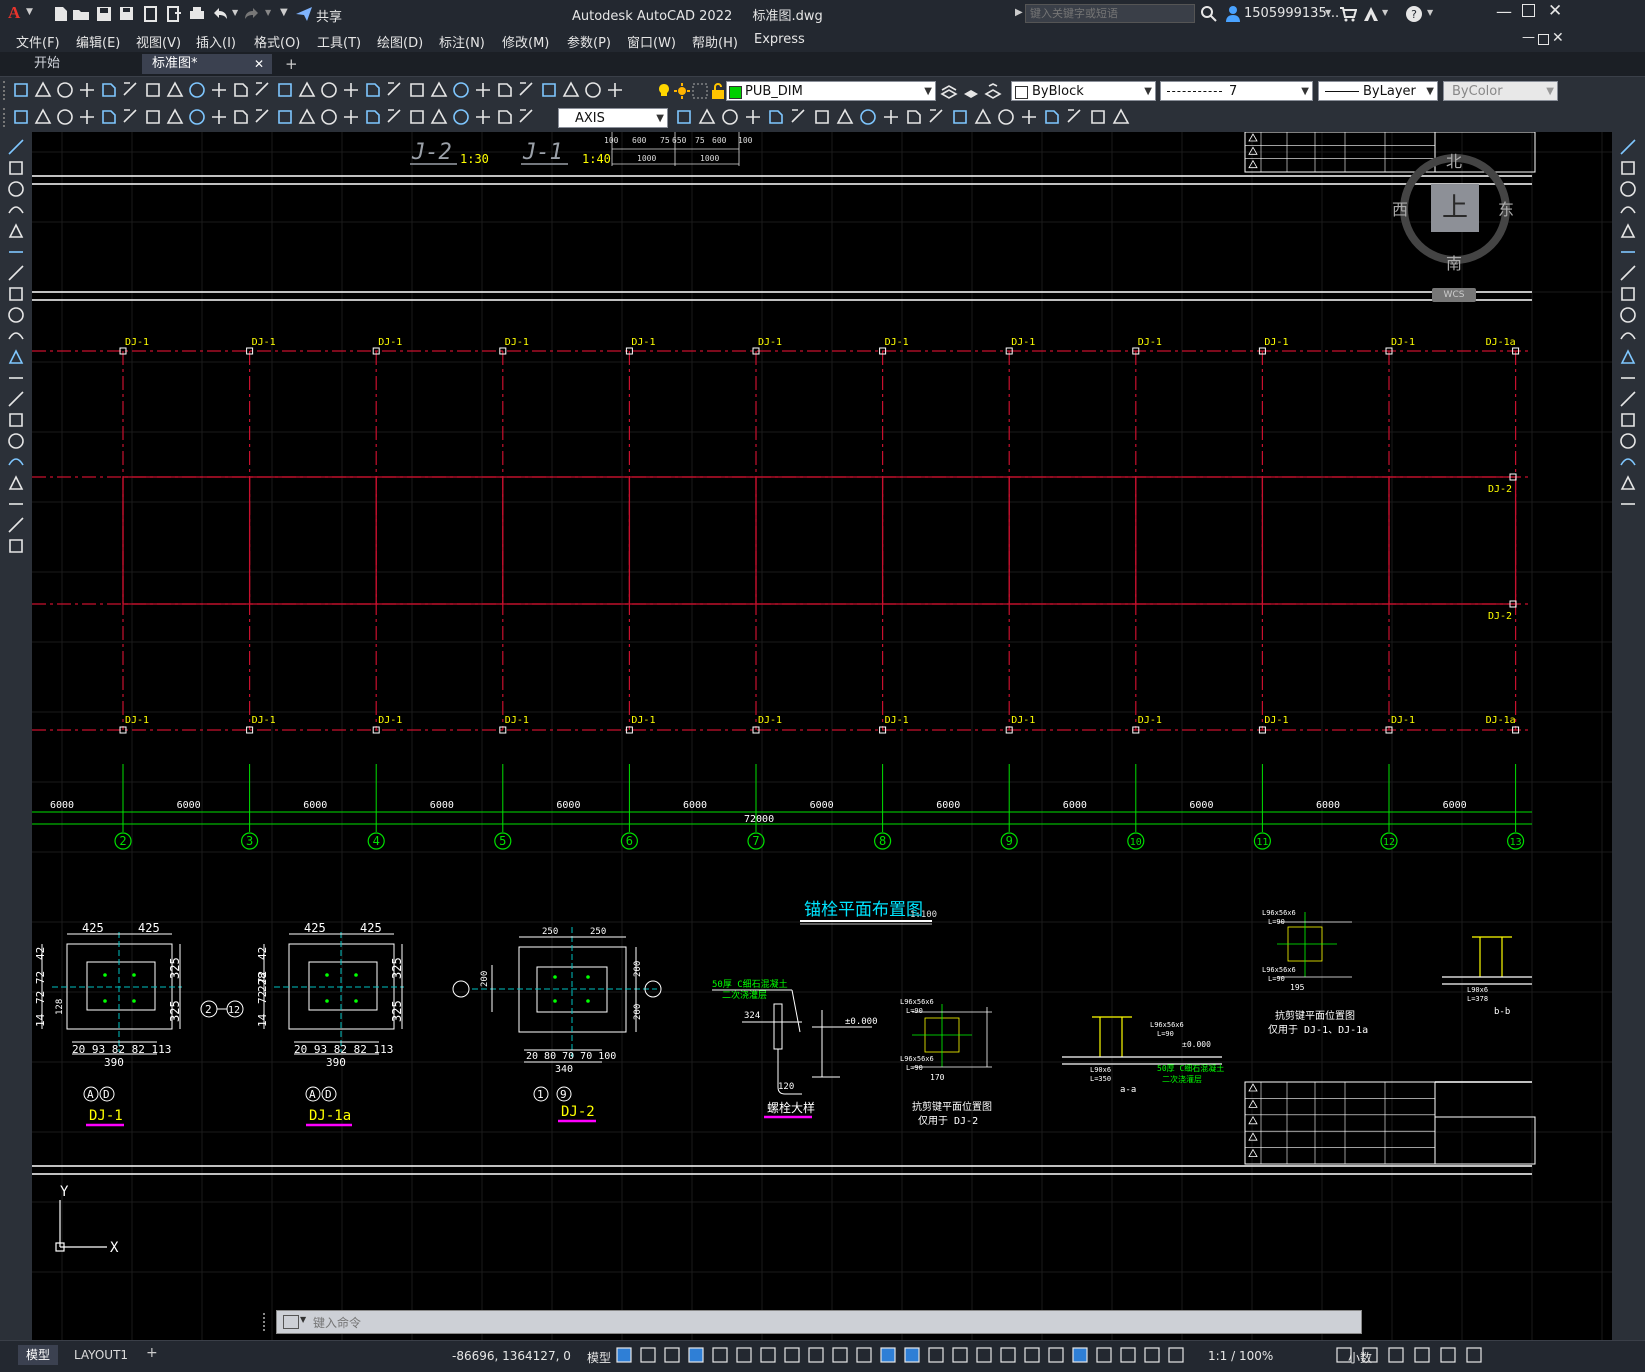  What do you see at coordinates (1371, 14) in the screenshot?
I see `autodesk-account-icon` at bounding box center [1371, 14].